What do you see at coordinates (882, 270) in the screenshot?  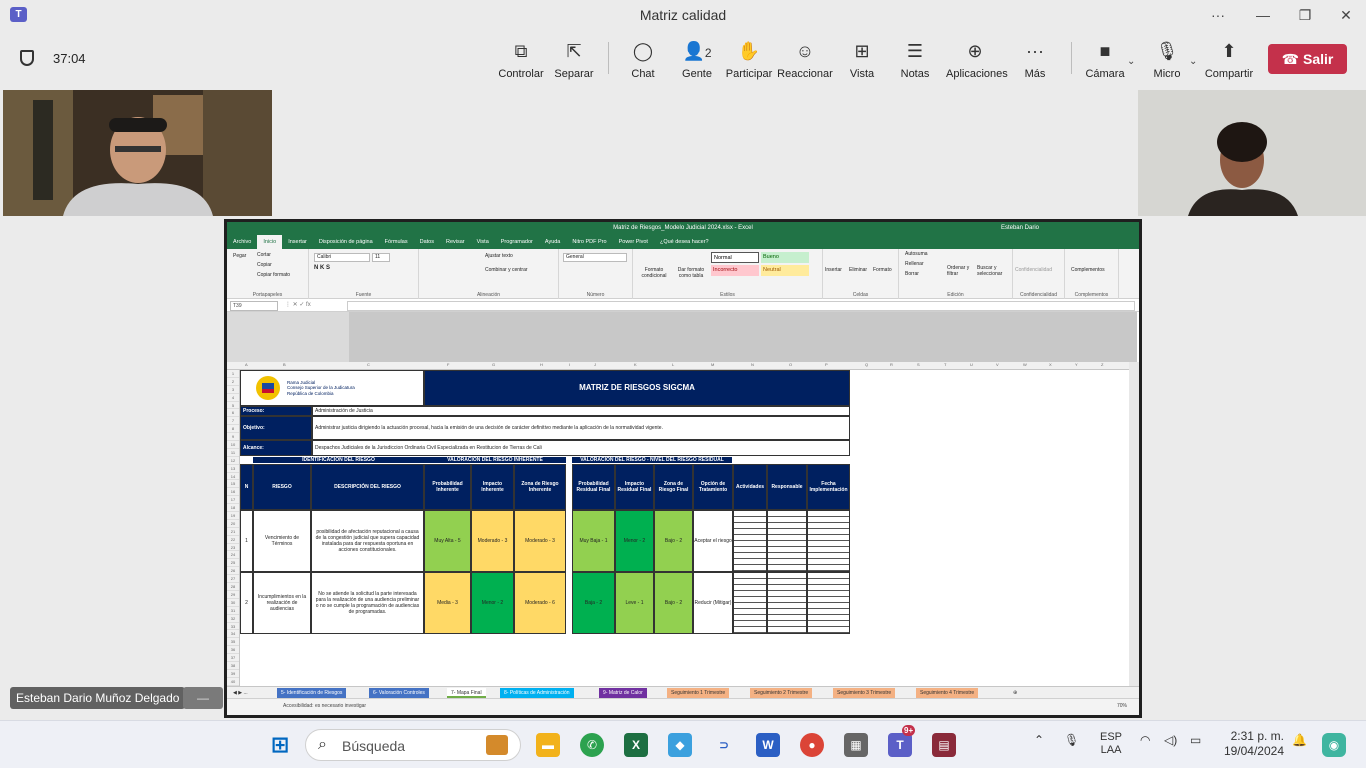 I see `format-cells-button: Formato` at bounding box center [882, 270].